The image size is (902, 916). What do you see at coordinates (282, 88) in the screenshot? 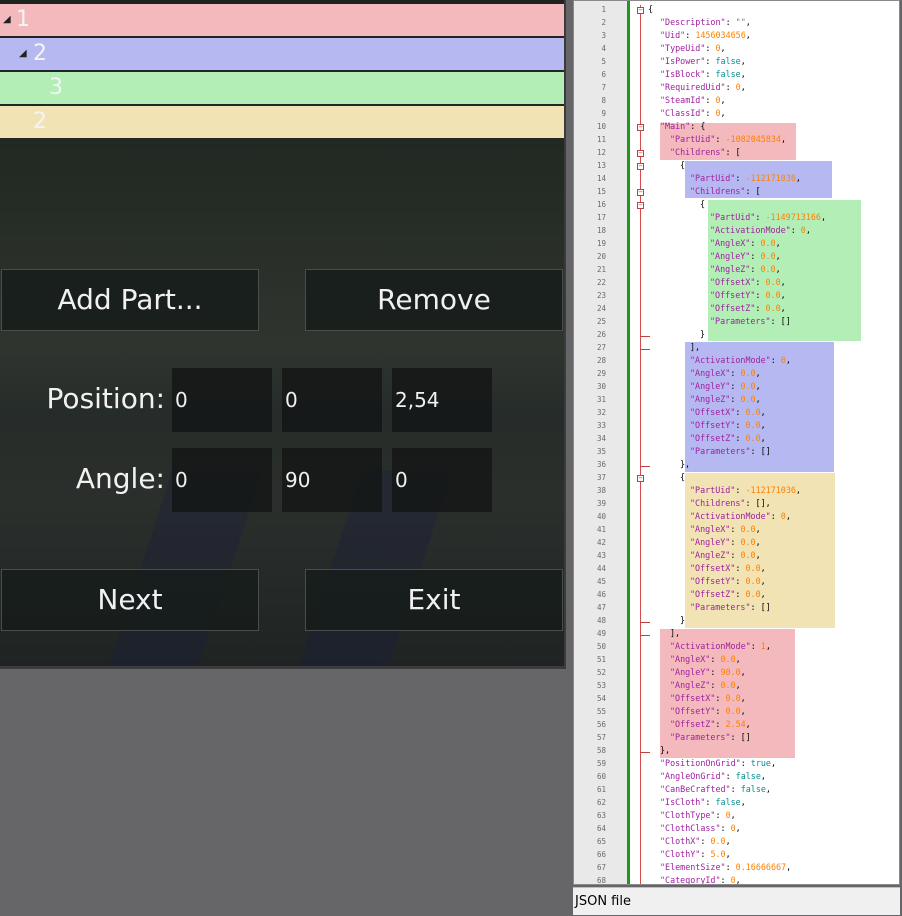
I see `tree-item-3: 3` at bounding box center [282, 88].